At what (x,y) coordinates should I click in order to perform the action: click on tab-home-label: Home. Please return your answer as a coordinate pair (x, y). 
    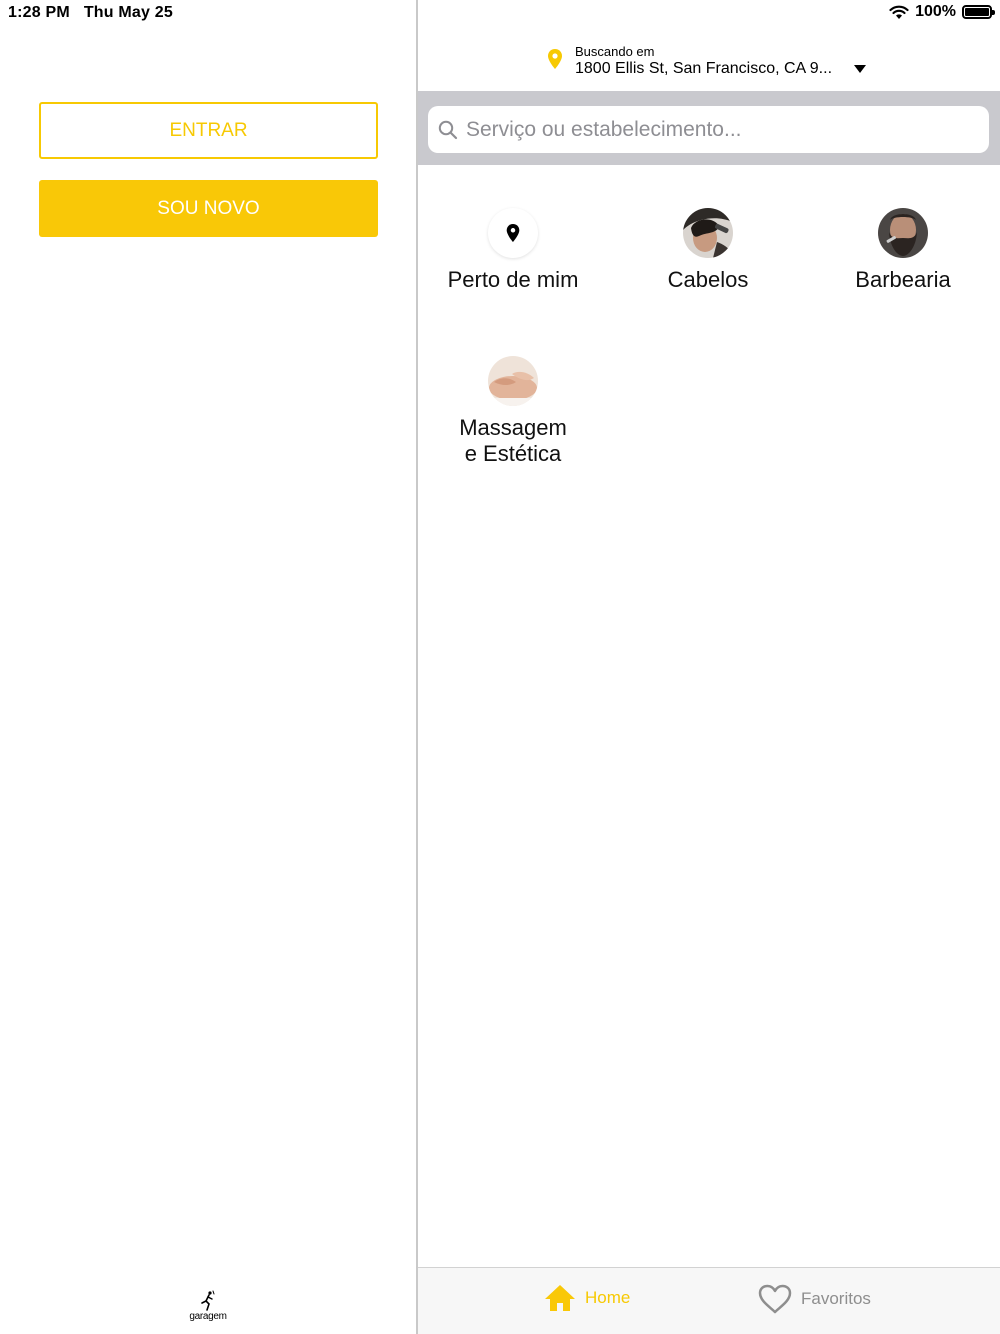
    Looking at the image, I should click on (608, 1297).